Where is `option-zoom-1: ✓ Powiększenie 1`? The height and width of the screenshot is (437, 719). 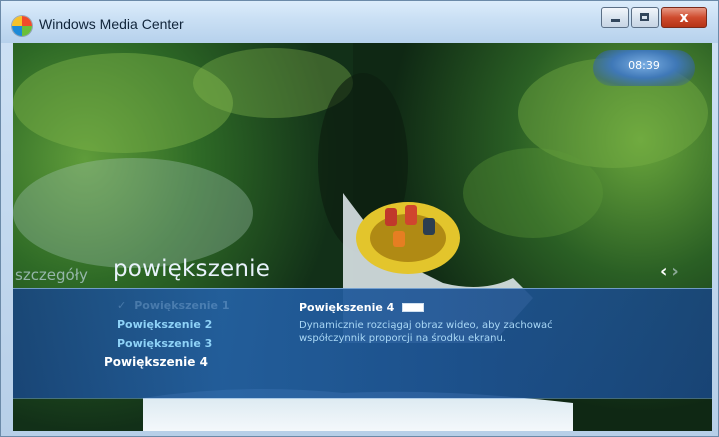 option-zoom-1: ✓ Powiększenie 1 is located at coordinates (173, 305).